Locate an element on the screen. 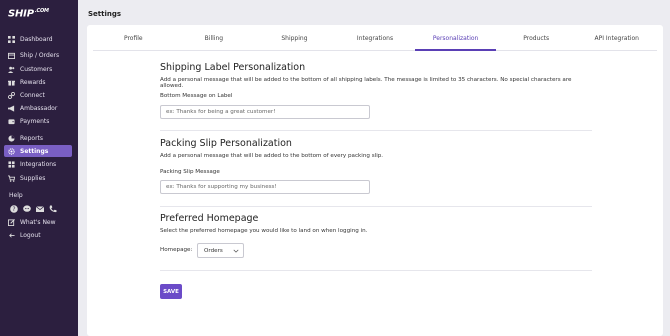 The image size is (670, 336). sidebar-item-settings: Settings is located at coordinates (38, 151).